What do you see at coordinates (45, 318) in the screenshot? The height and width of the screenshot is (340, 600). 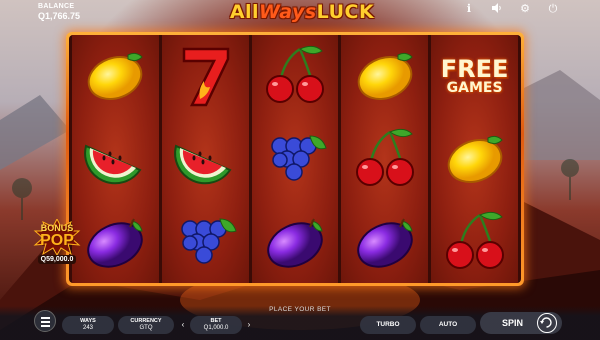 I see `menu-icon` at bounding box center [45, 318].